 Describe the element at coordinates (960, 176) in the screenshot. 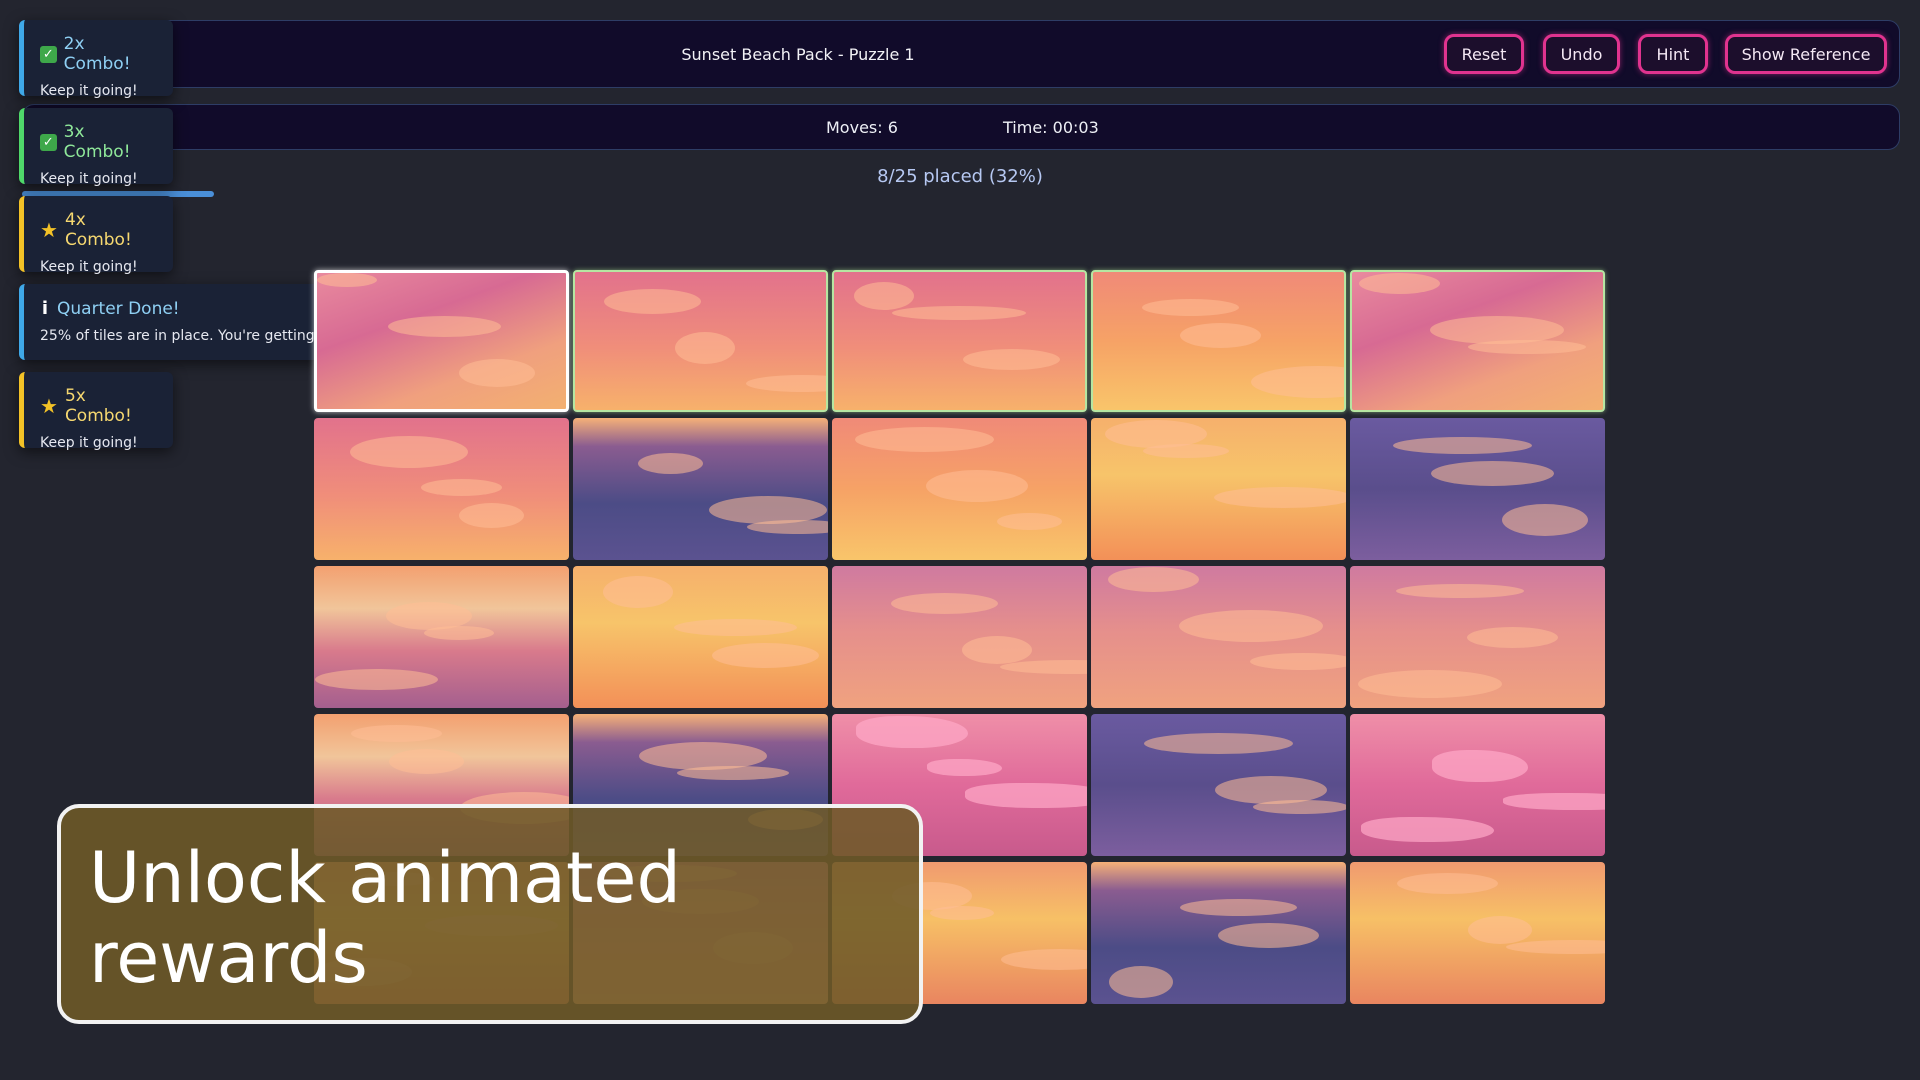

I see `progress-label: 8/25 placed (32%)` at that location.